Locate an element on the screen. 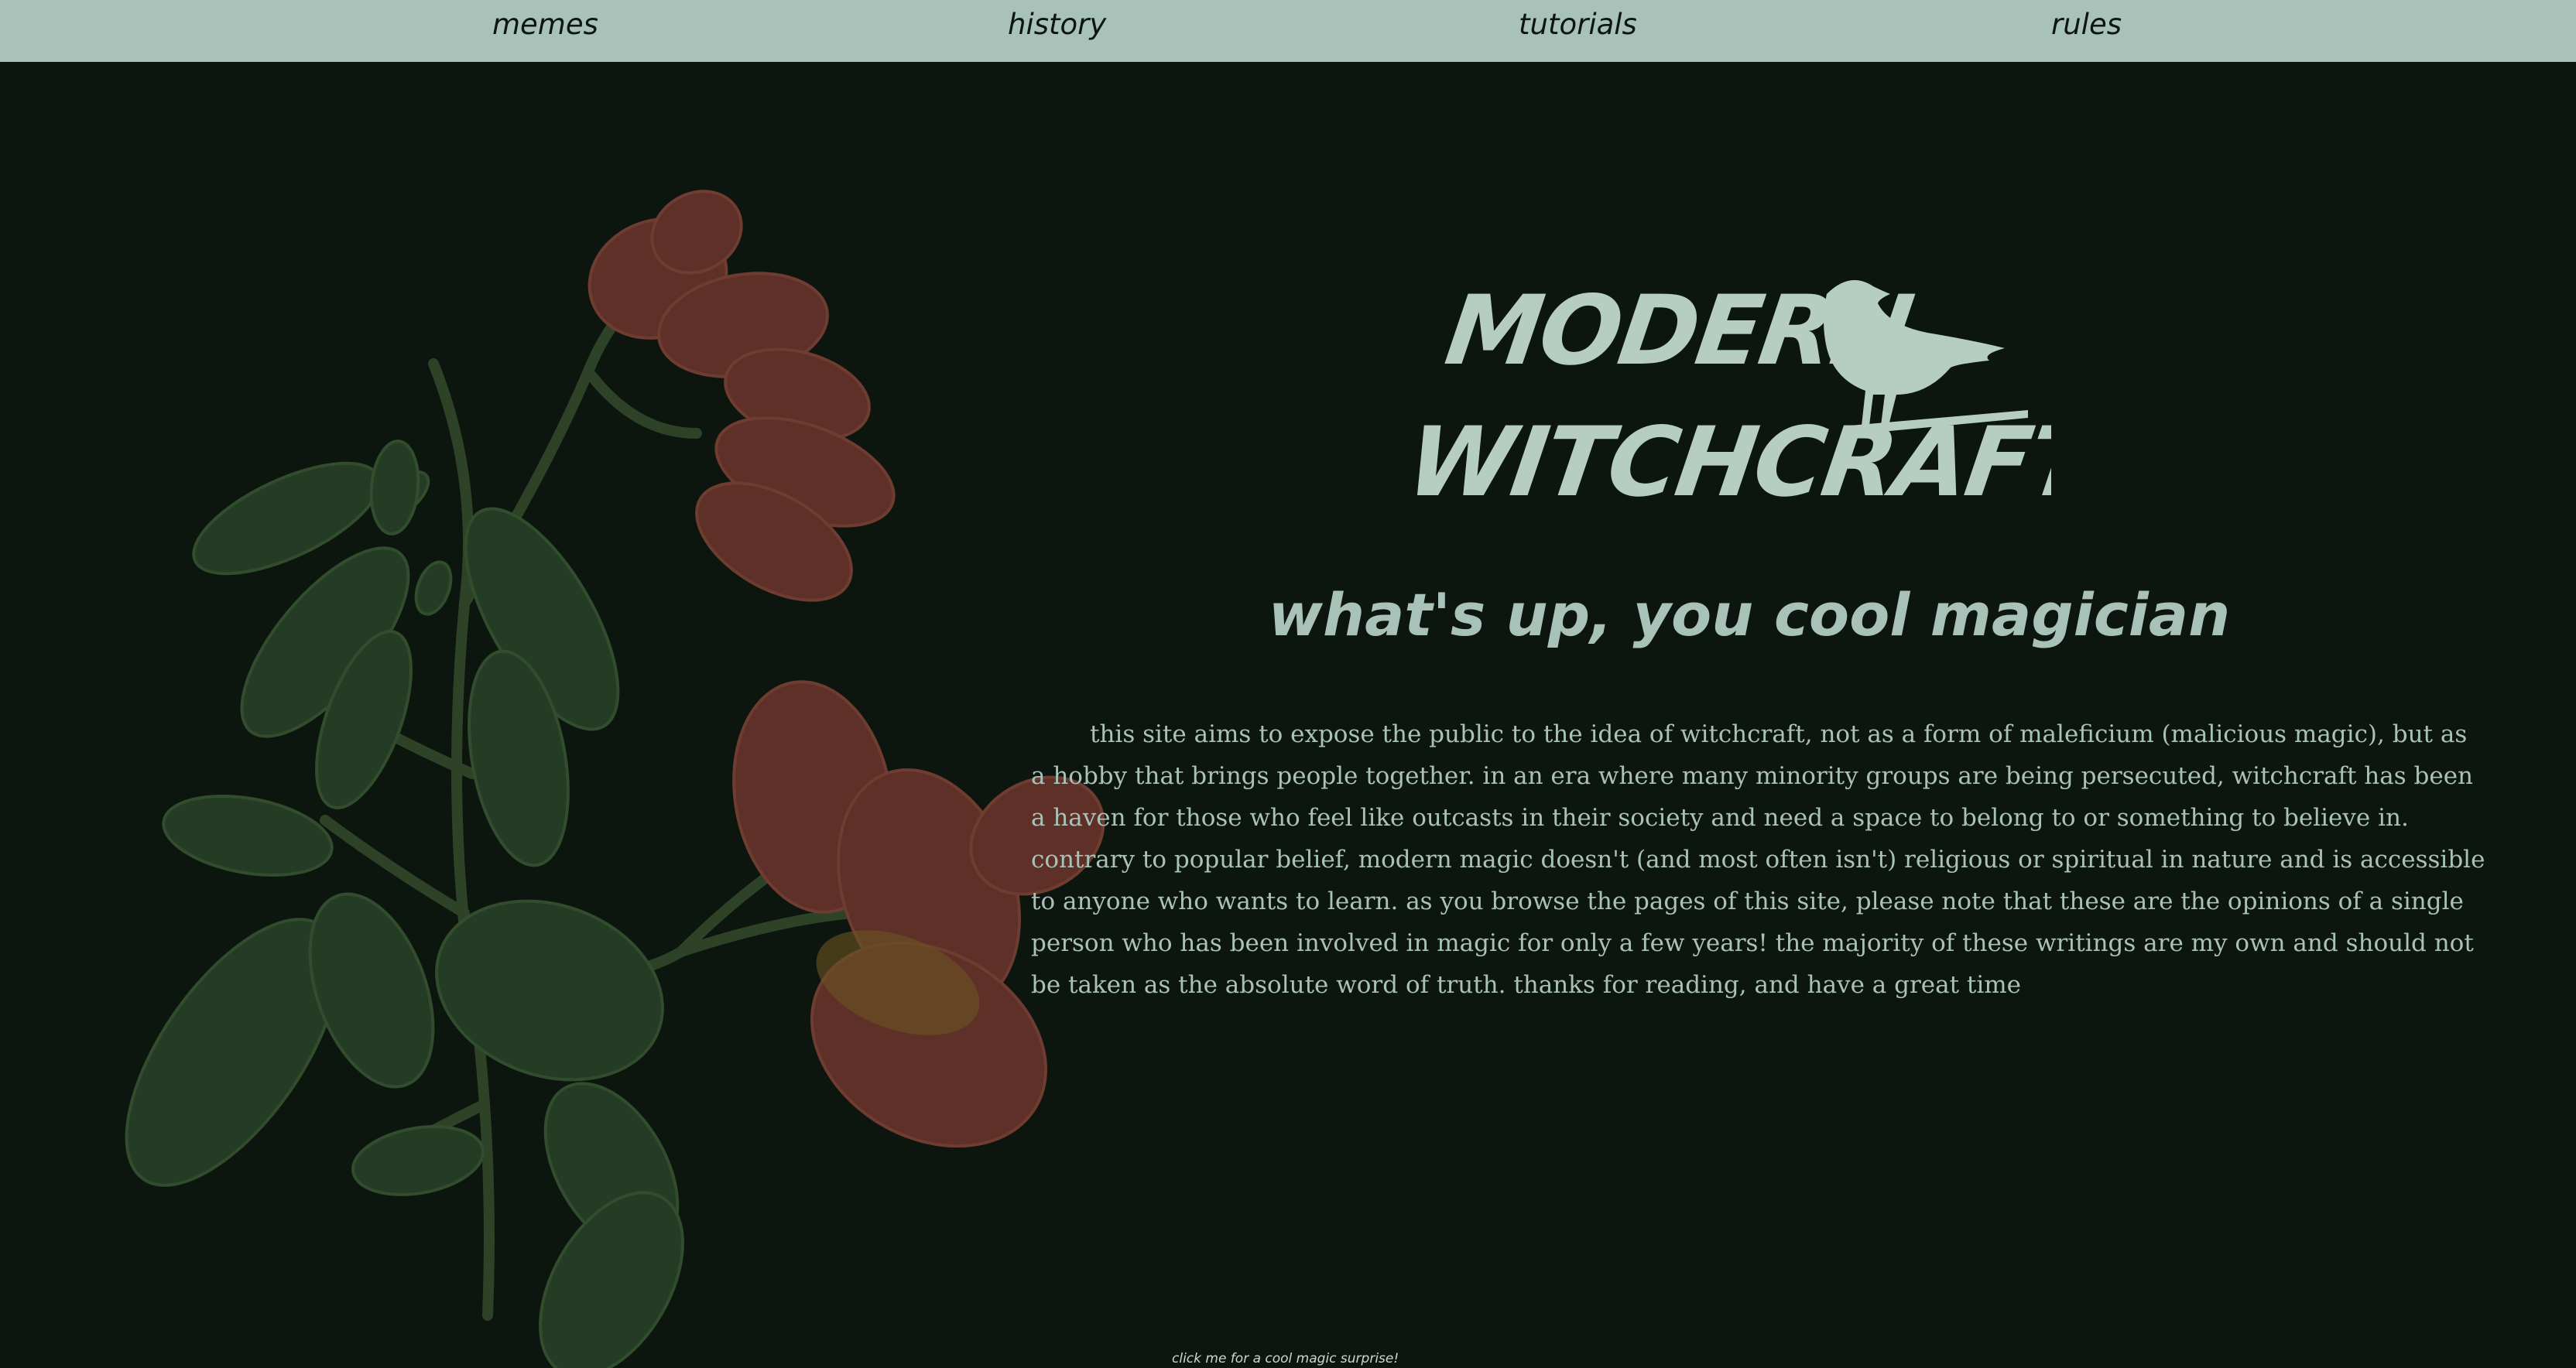  nav-tutorials-link: tutorials is located at coordinates (1578, 24).